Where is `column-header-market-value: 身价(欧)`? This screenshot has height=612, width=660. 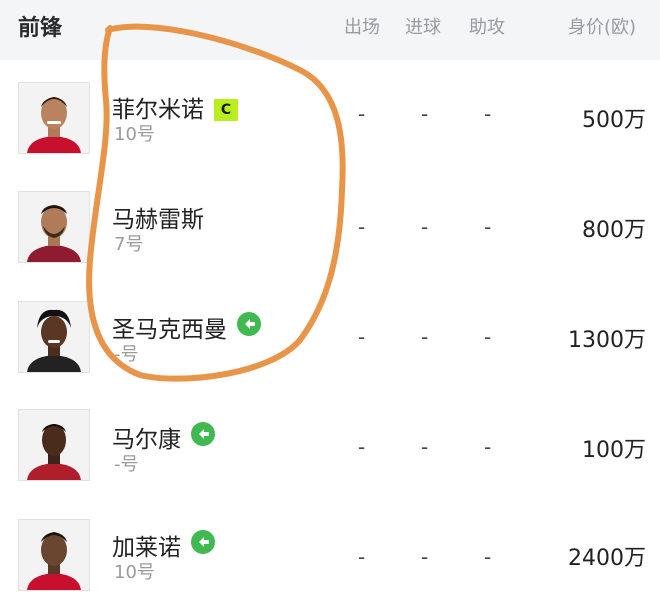 column-header-market-value: 身价(欧) is located at coordinates (602, 26).